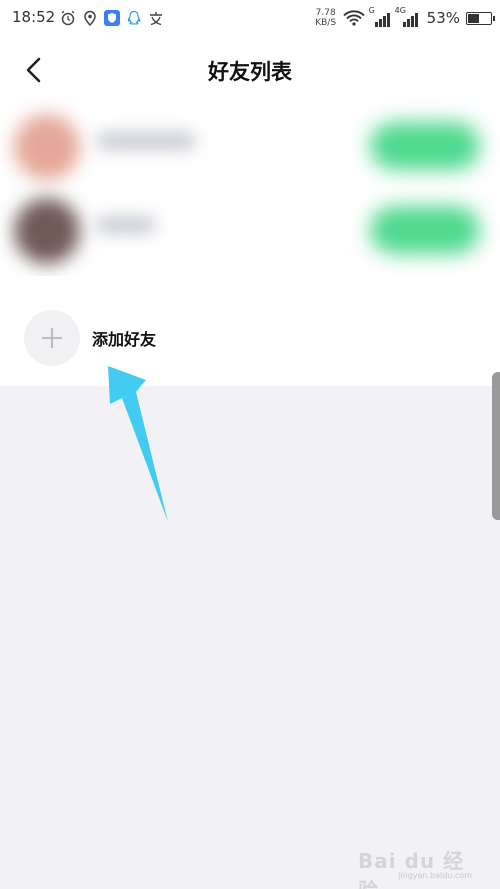 This screenshot has width=500, height=889. I want to click on annotation-arrow-shape, so click(138, 444).